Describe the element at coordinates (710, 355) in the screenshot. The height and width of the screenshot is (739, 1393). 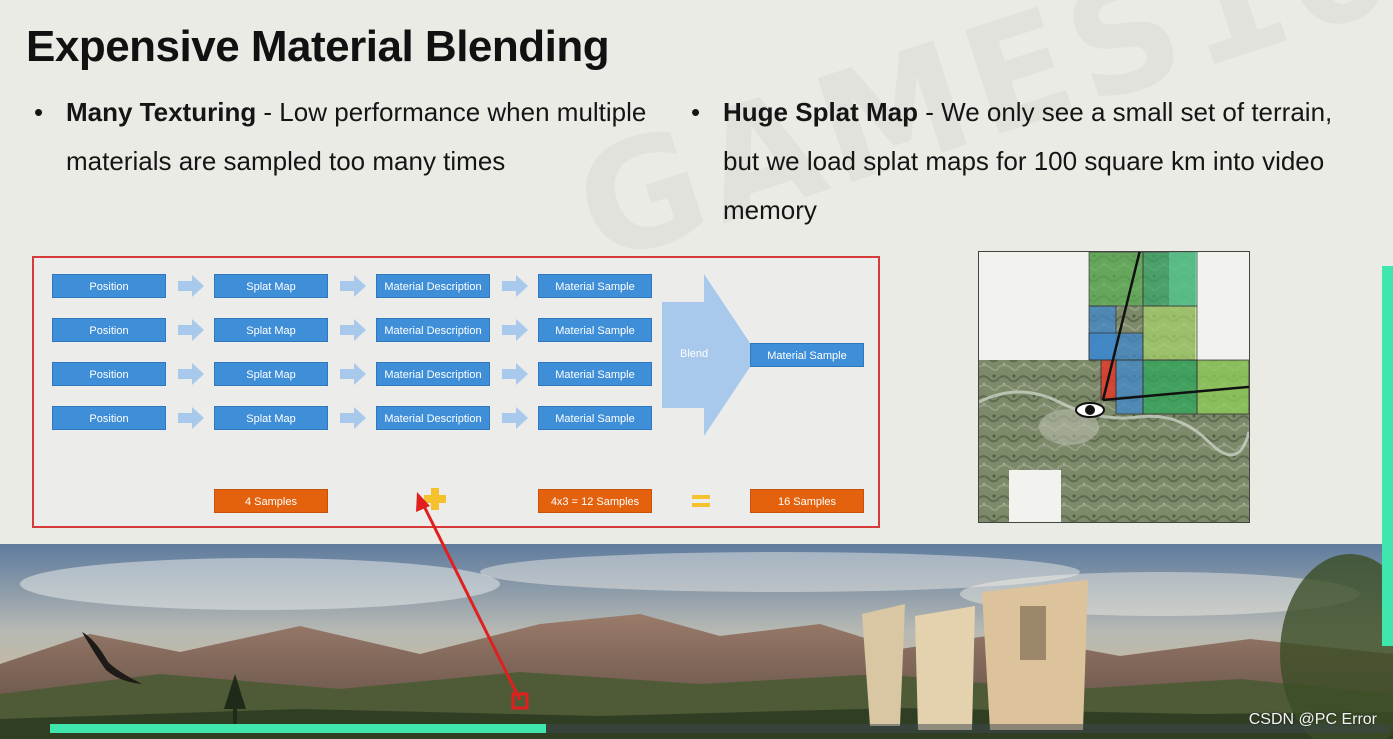
I see `blend-arrow-icon` at that location.